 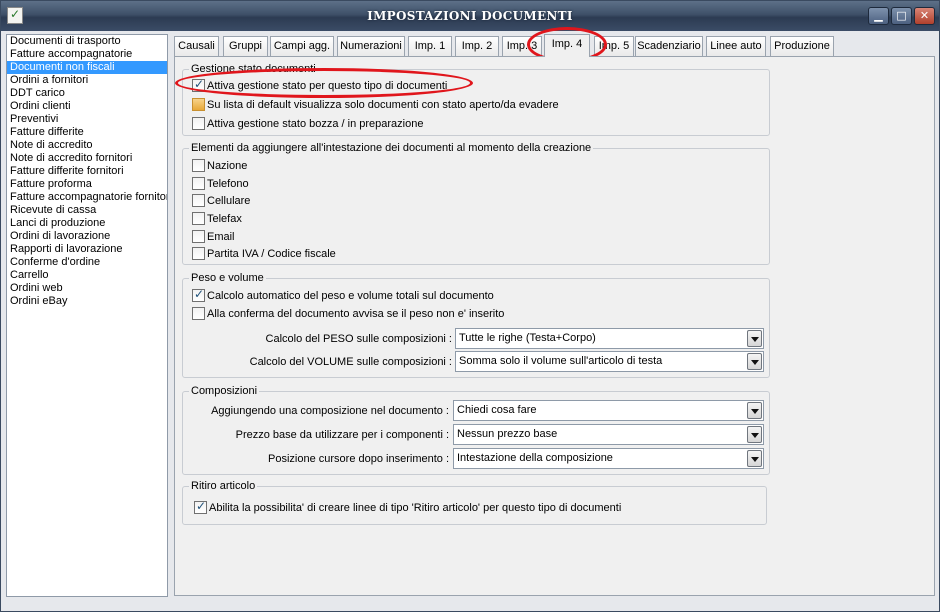 I want to click on close-button: ✕, so click(x=924, y=16).